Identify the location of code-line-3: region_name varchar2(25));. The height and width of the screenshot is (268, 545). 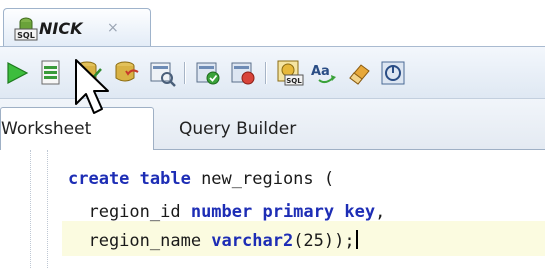
(213, 240).